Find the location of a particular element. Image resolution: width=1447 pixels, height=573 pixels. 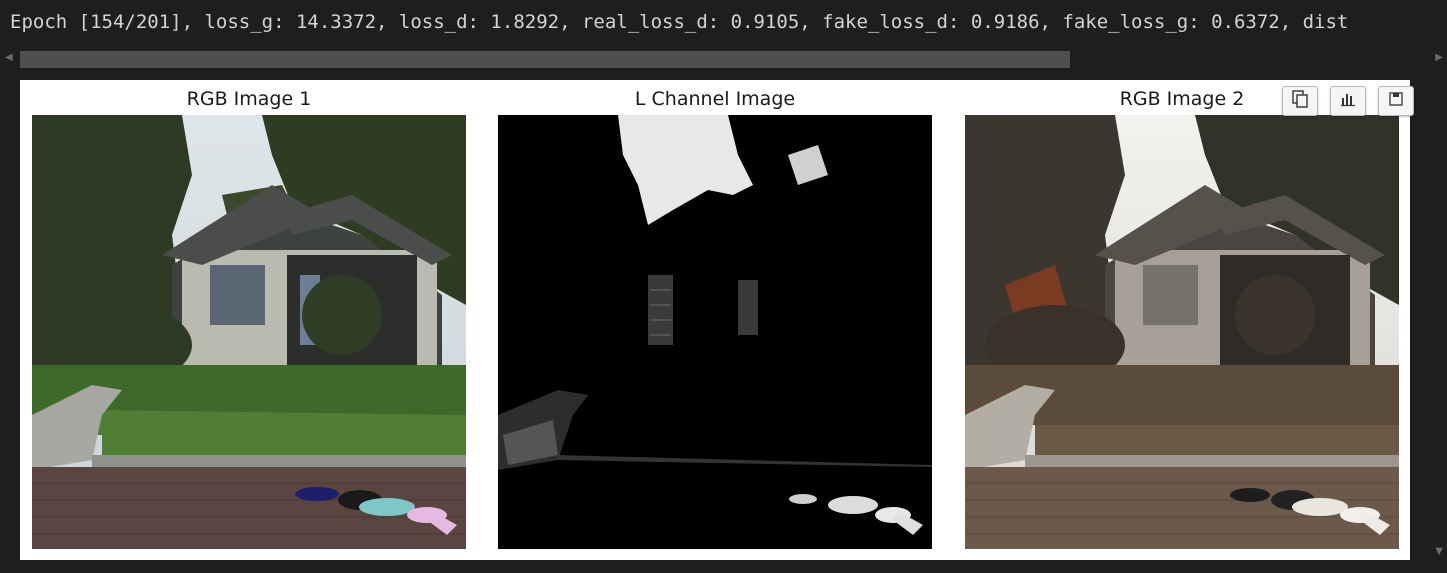

save-icon is located at coordinates (1396, 101).